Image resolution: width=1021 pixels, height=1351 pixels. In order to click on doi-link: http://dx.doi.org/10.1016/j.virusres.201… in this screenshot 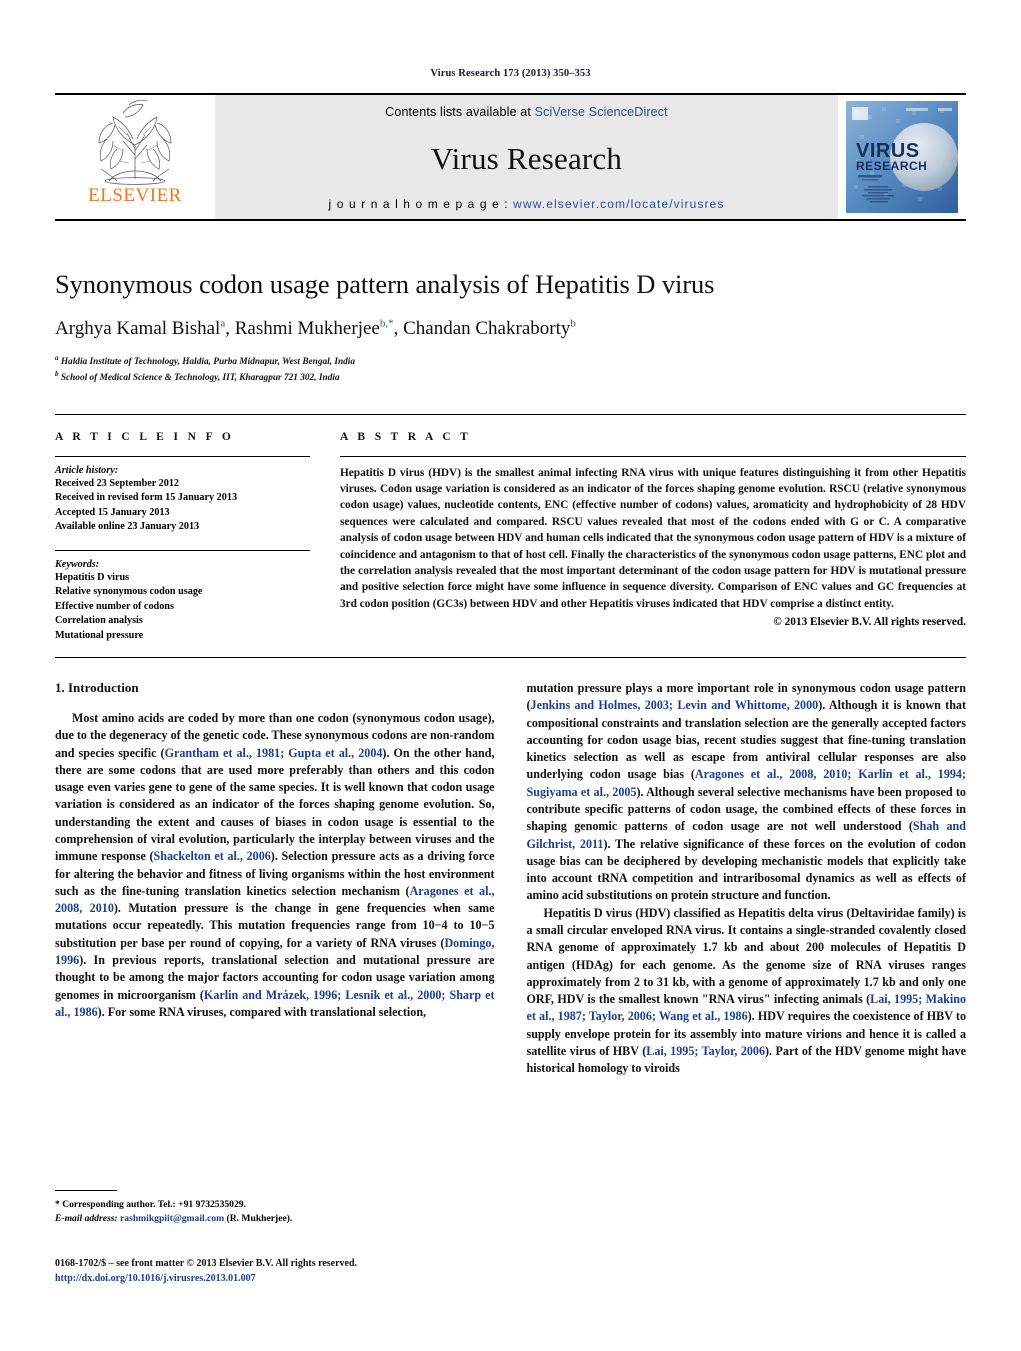, I will do `click(295, 1278)`.